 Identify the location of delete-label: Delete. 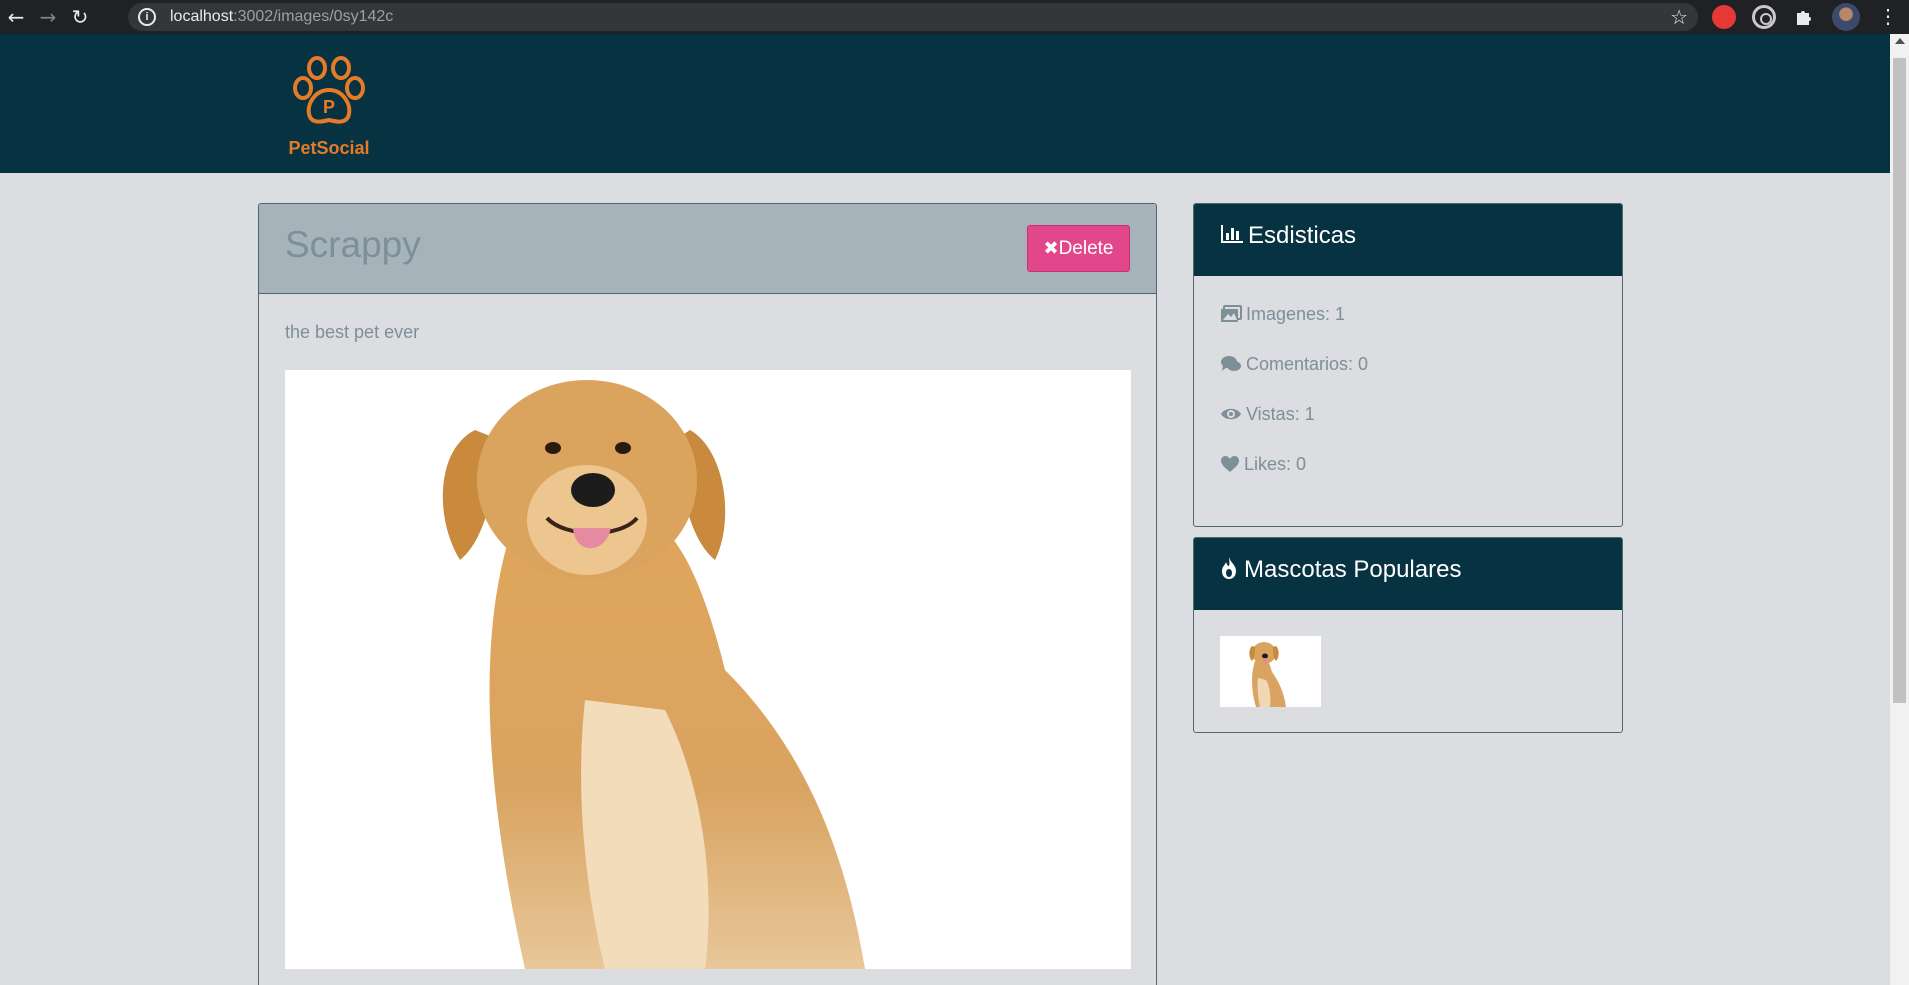
(1086, 248).